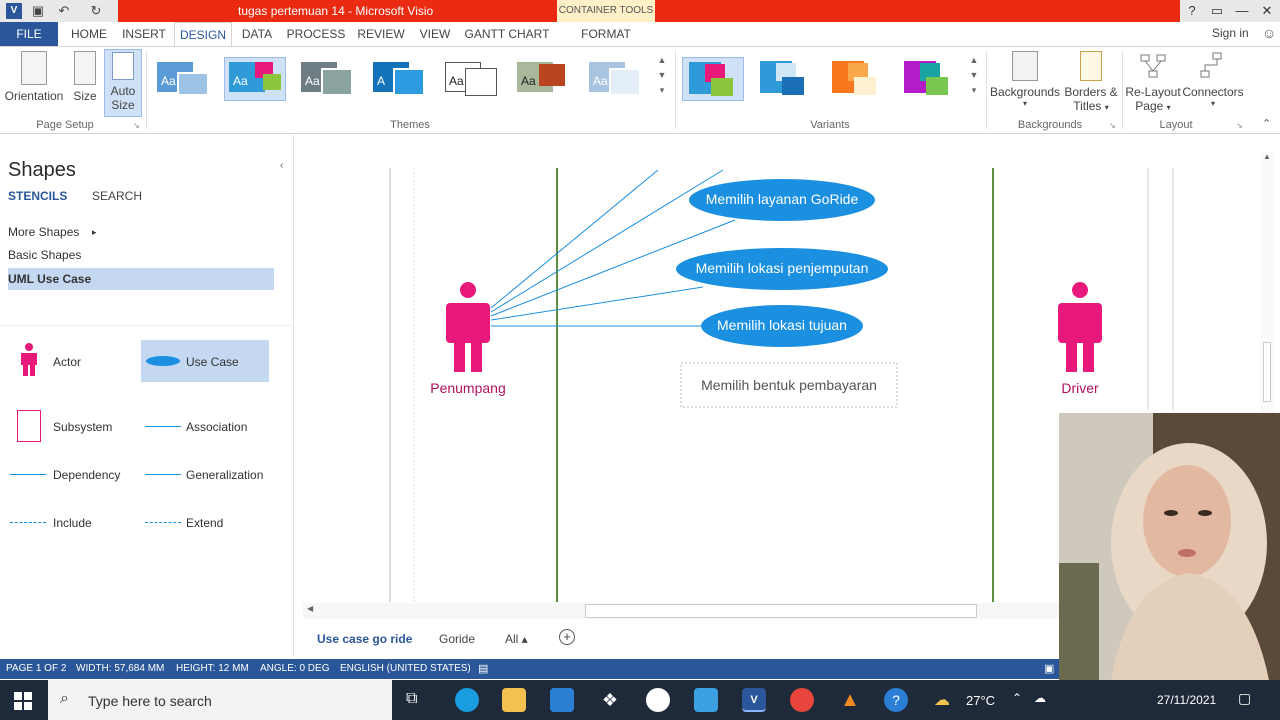 The width and height of the screenshot is (1280, 720). What do you see at coordinates (29, 360) in the screenshot?
I see `actor-shape-icon` at bounding box center [29, 360].